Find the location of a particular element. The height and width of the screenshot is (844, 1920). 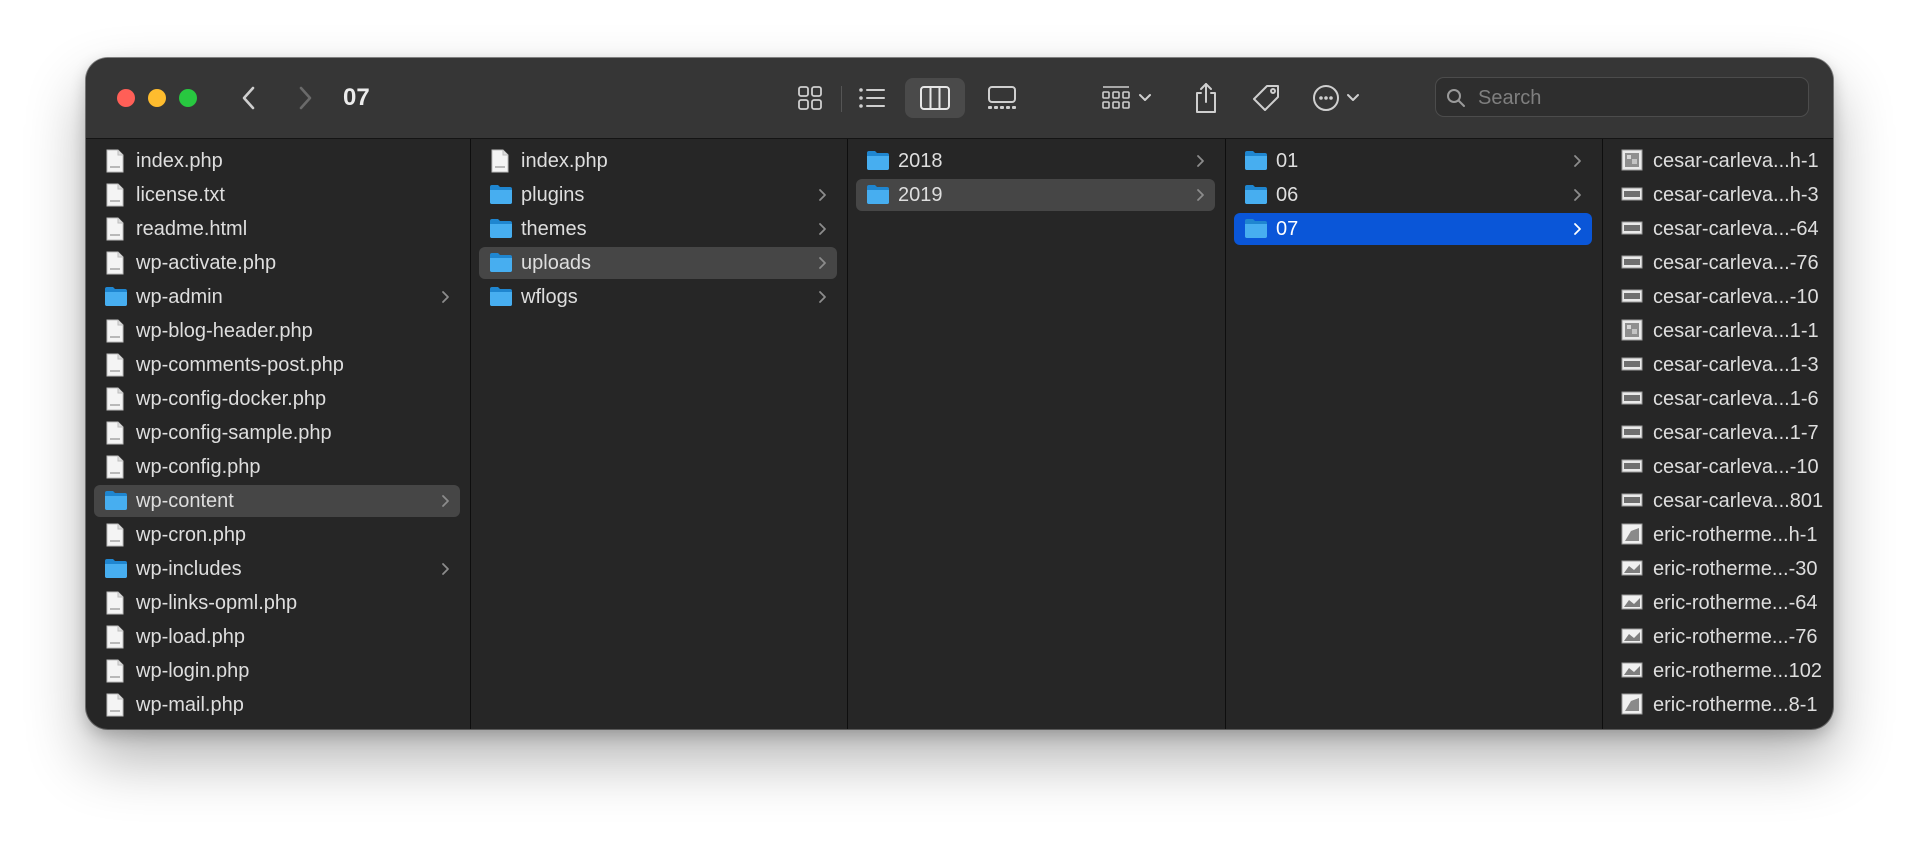

file-item: cesar-carleva...801 is located at coordinates (1717, 501).